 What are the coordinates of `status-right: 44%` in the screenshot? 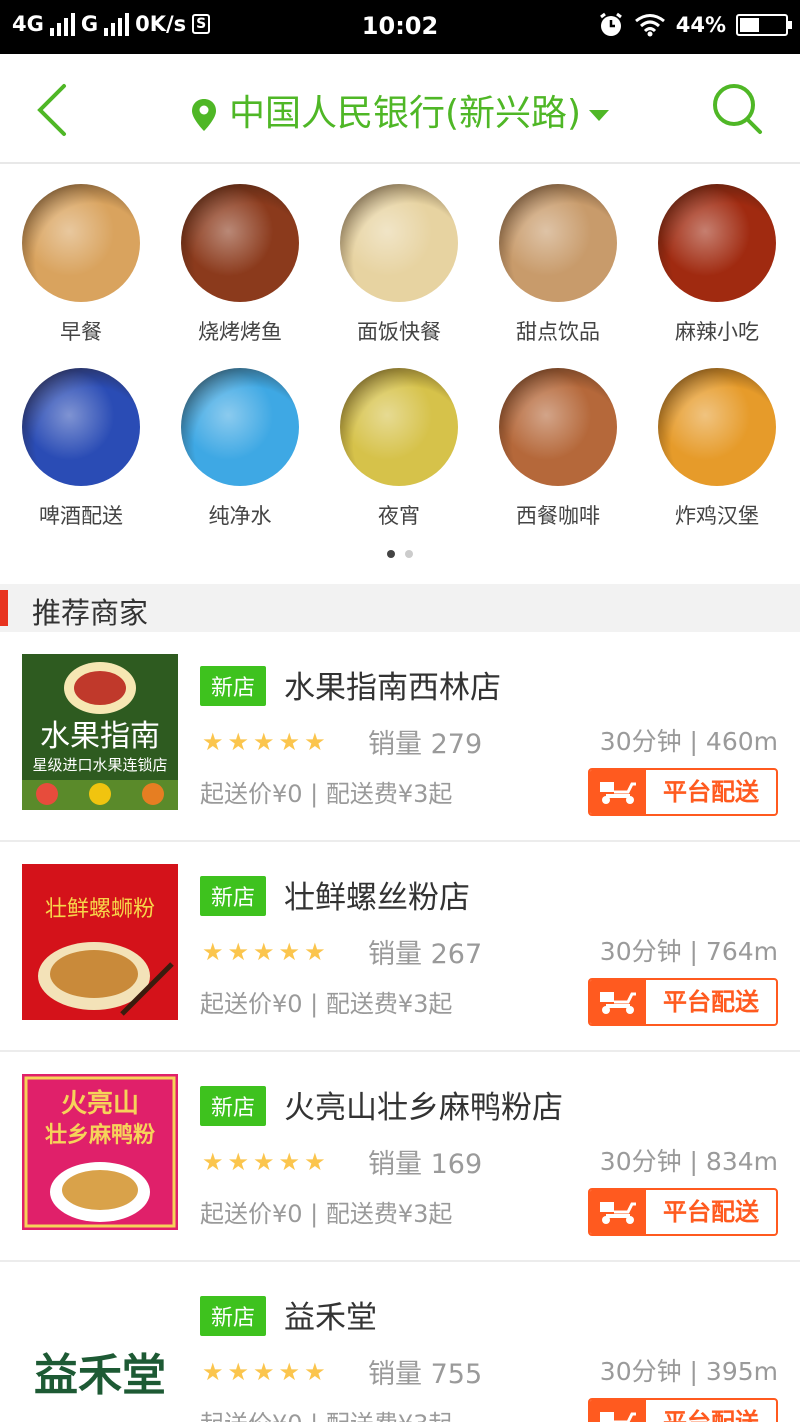 It's located at (695, 25).